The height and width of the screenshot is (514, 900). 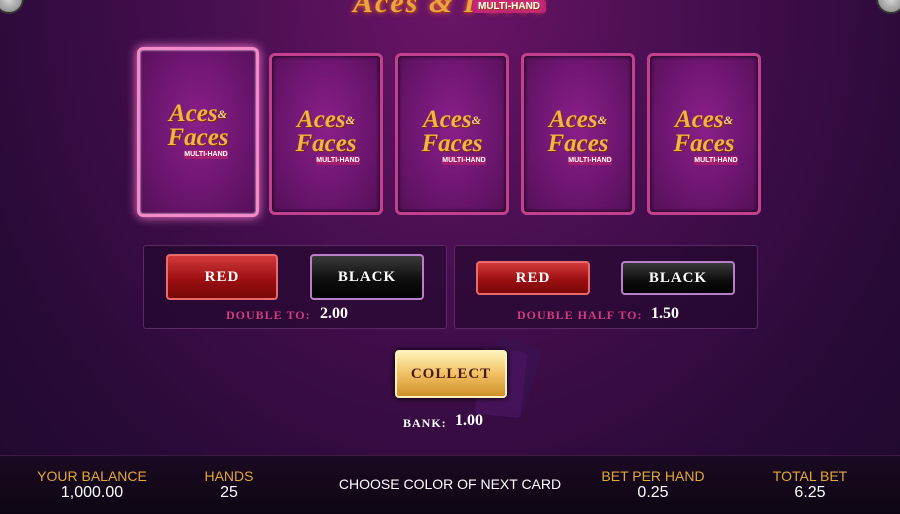 What do you see at coordinates (229, 476) in the screenshot?
I see `hands-label: HANDS` at bounding box center [229, 476].